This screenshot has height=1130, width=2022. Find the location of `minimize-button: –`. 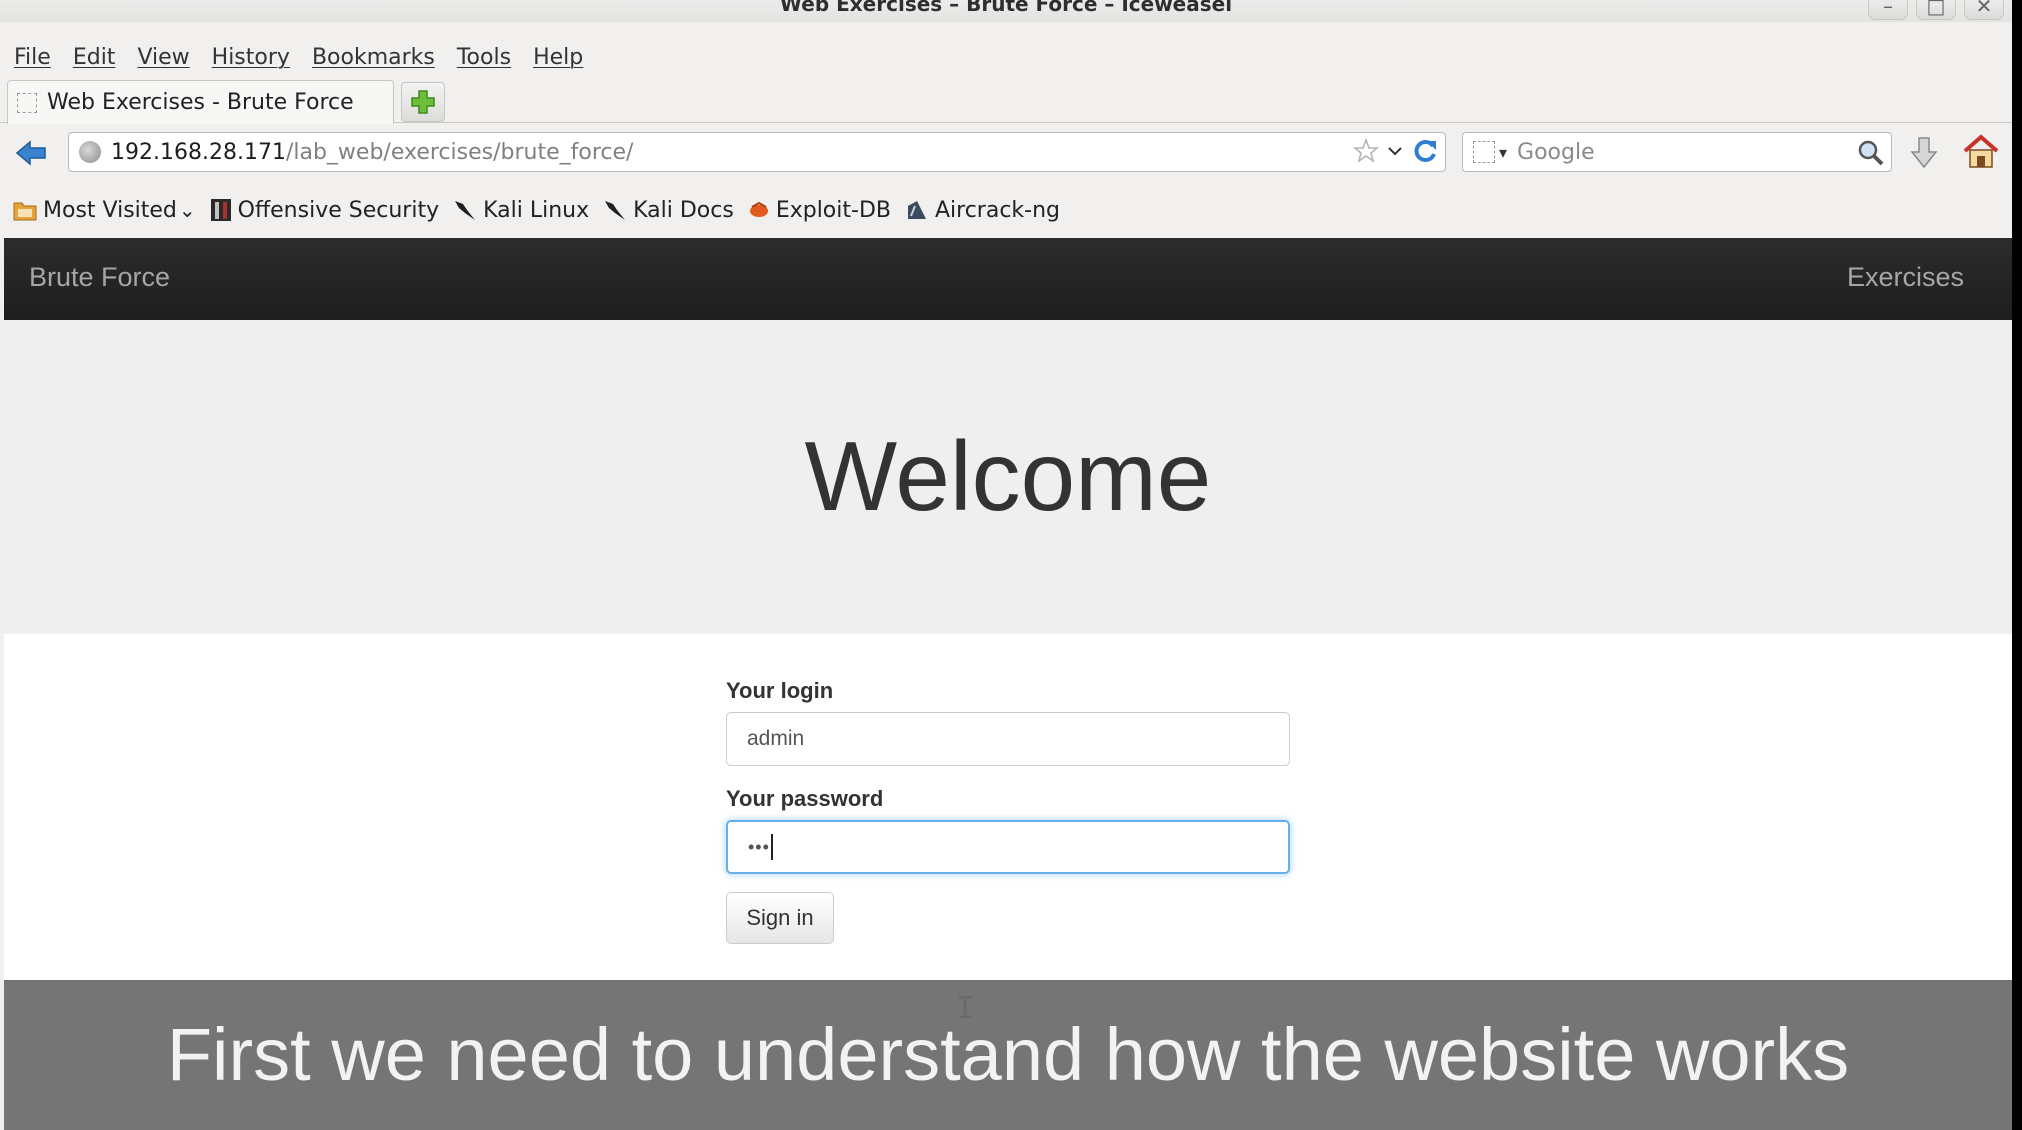

minimize-button: – is located at coordinates (1888, 10).